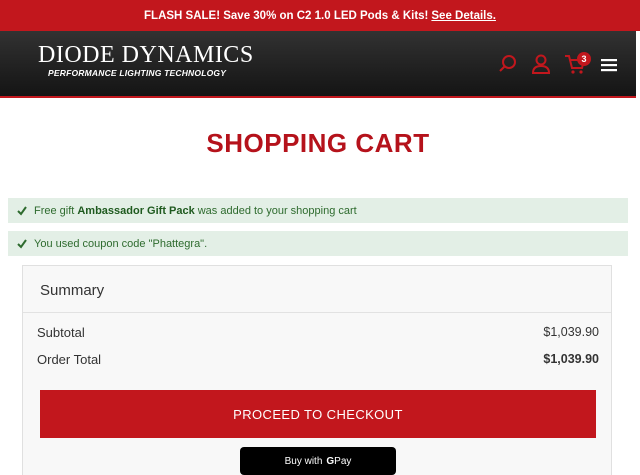 Image resolution: width=640 pixels, height=475 pixels. Describe the element at coordinates (121, 243) in the screenshot. I see `coupon-message-text: You used coupon code "Phattegra".` at that location.